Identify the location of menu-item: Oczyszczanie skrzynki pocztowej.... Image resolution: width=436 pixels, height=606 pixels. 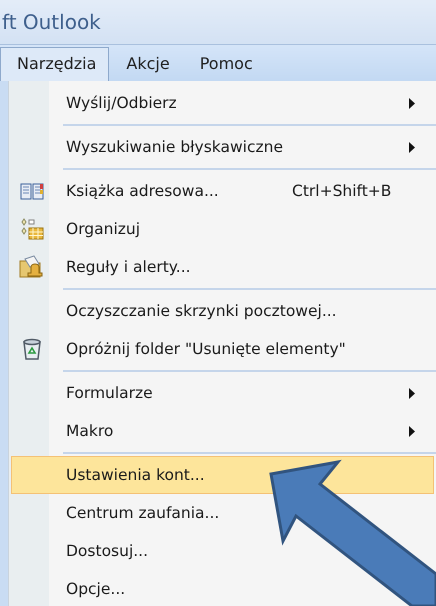
(179, 311).